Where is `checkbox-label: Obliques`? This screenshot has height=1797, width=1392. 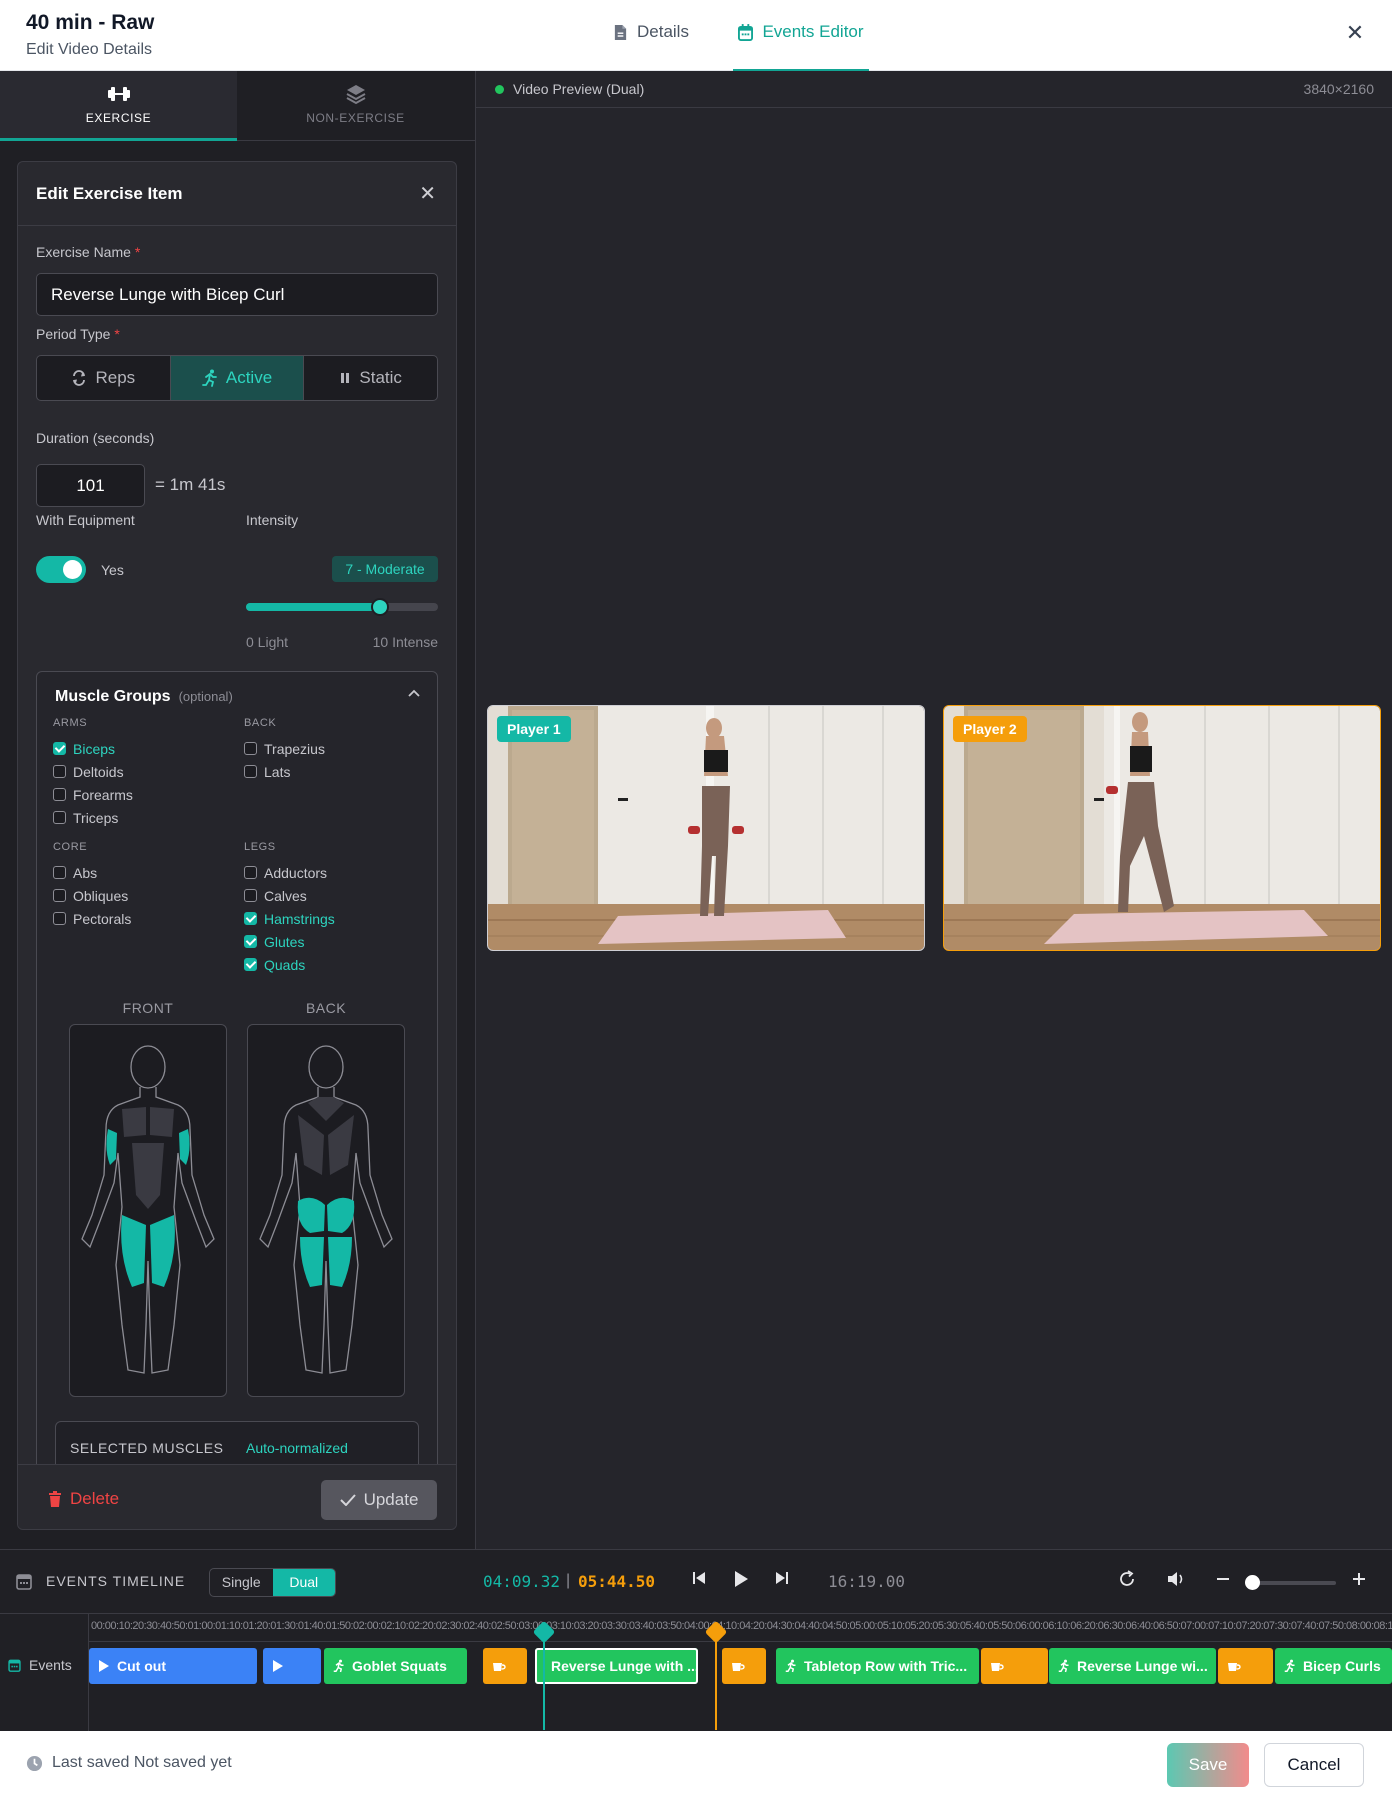 checkbox-label: Obliques is located at coordinates (101, 895).